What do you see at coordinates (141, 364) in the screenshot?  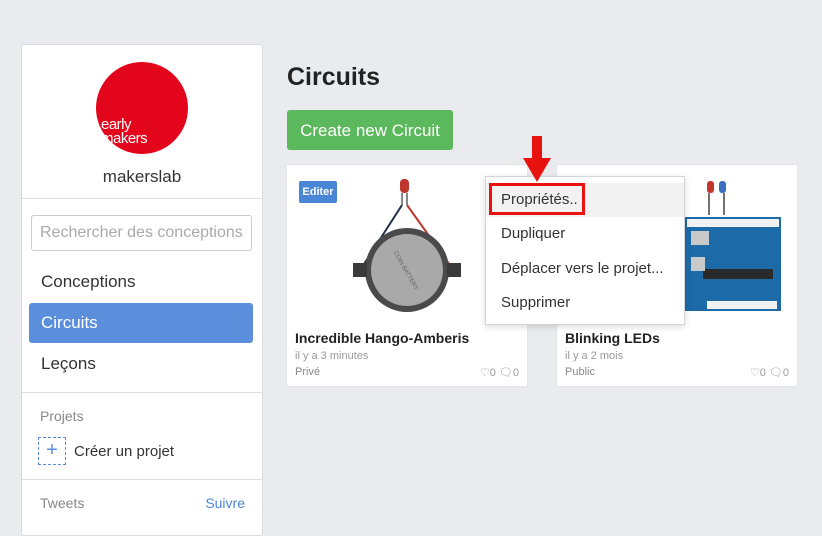 I see `nav-item-lecons: Leçons` at bounding box center [141, 364].